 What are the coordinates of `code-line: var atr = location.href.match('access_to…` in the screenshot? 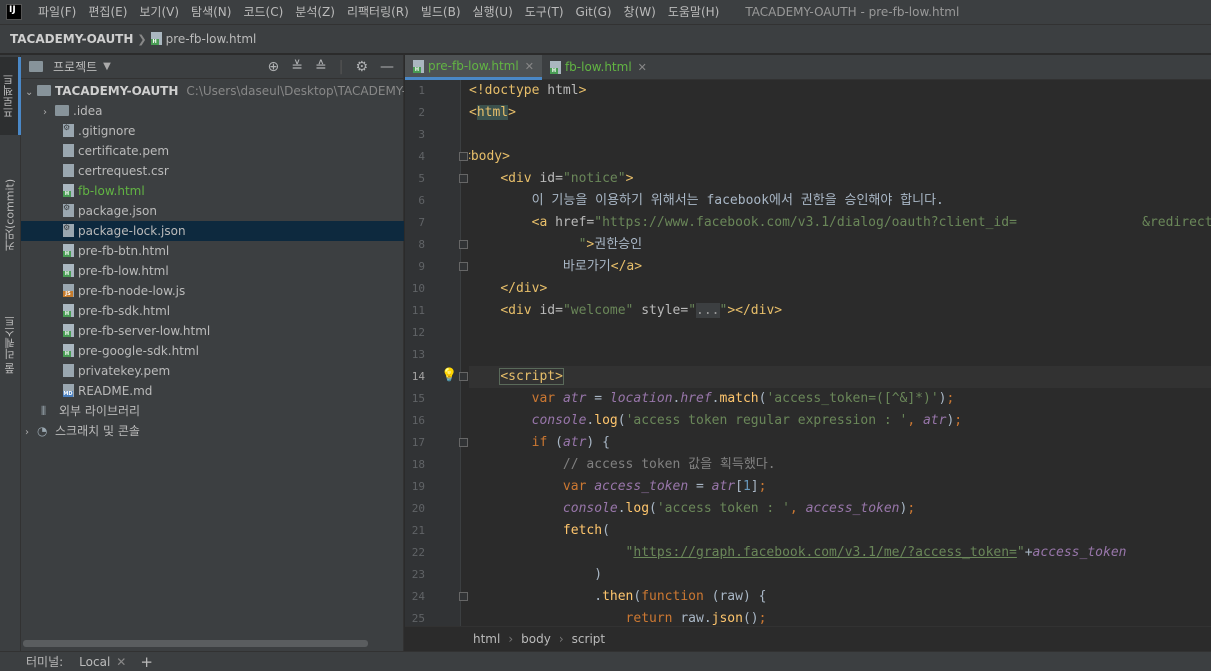 It's located at (743, 398).